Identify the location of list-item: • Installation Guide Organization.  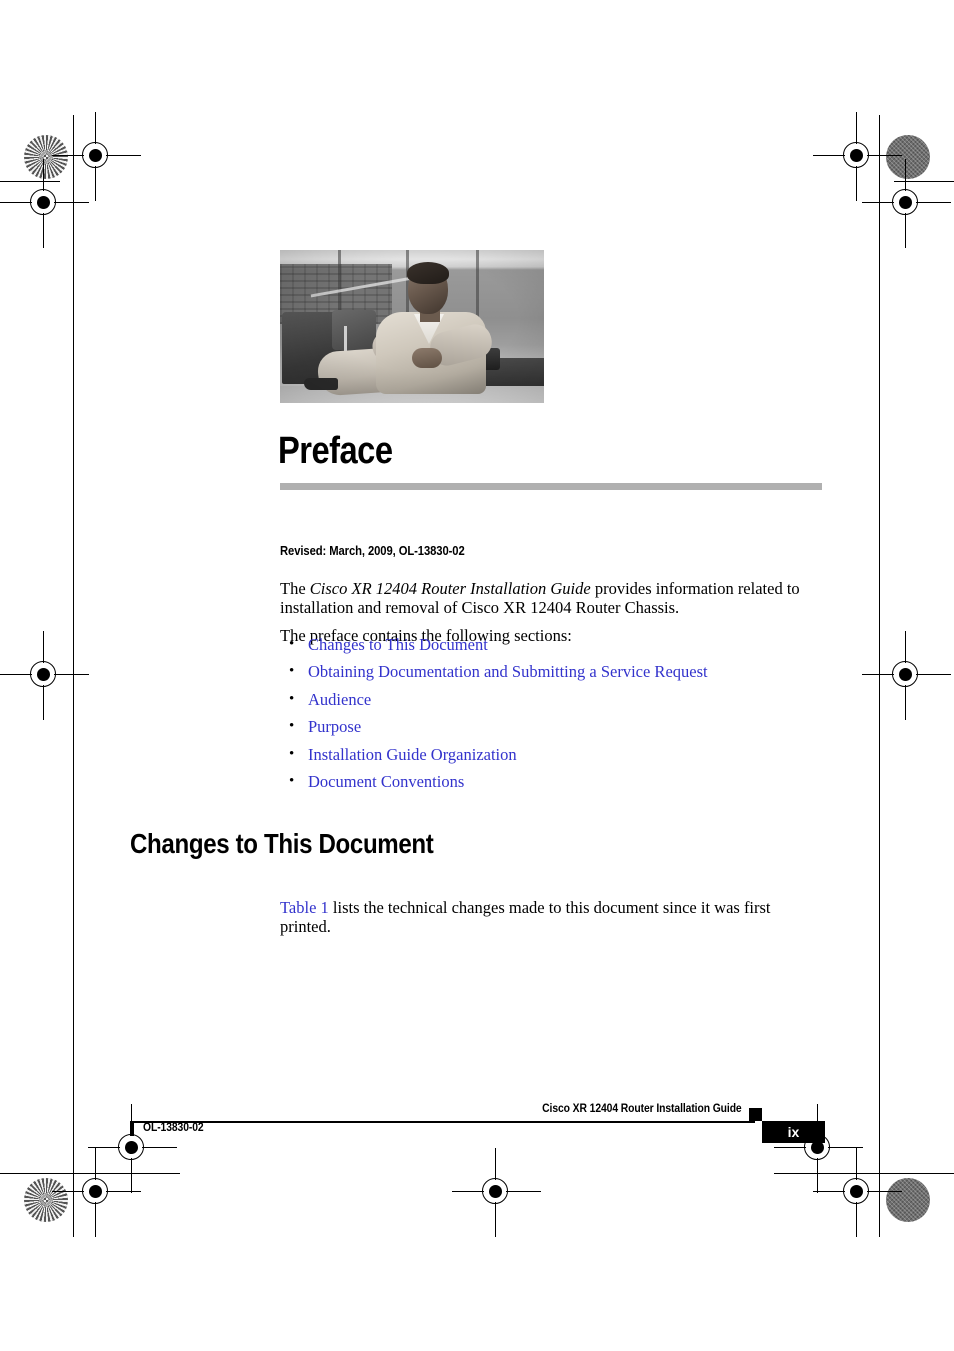
(551, 757).